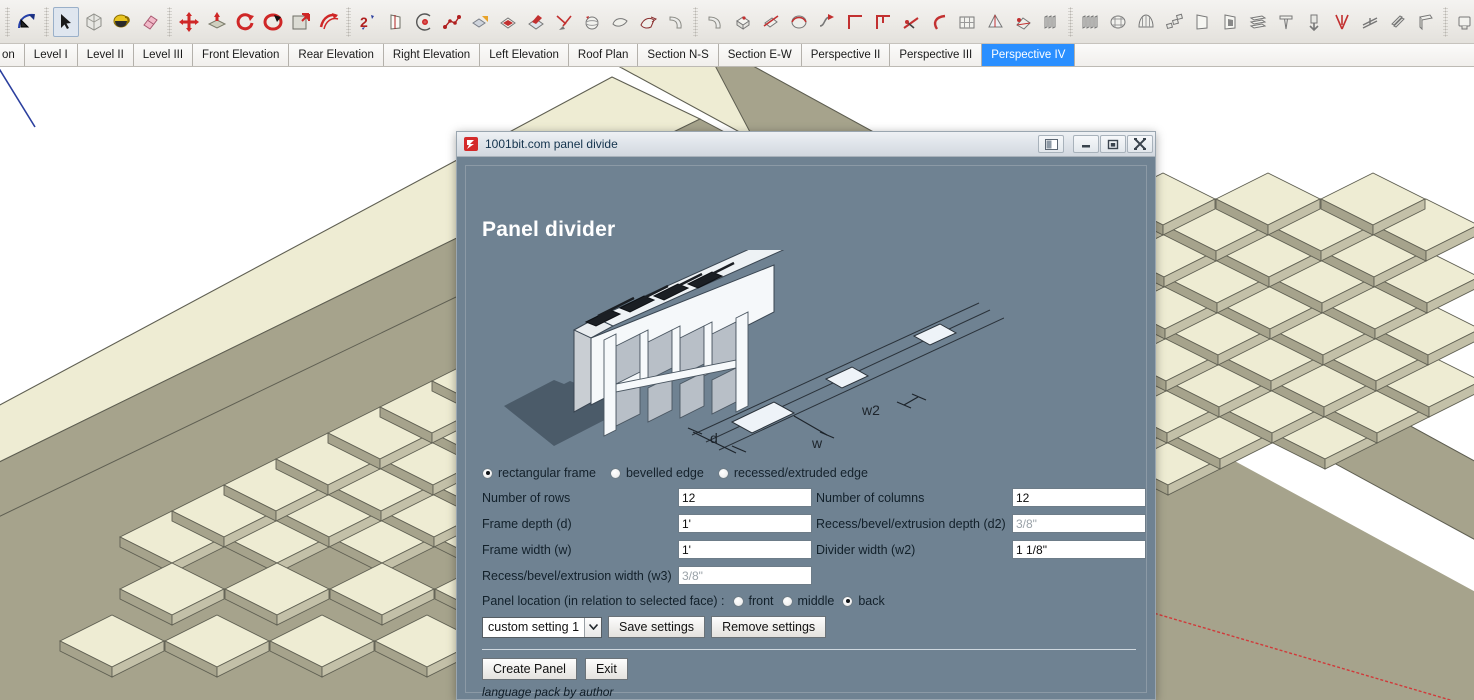 Image resolution: width=1474 pixels, height=700 pixels. Describe the element at coordinates (189, 22) in the screenshot. I see `move-icon` at that location.